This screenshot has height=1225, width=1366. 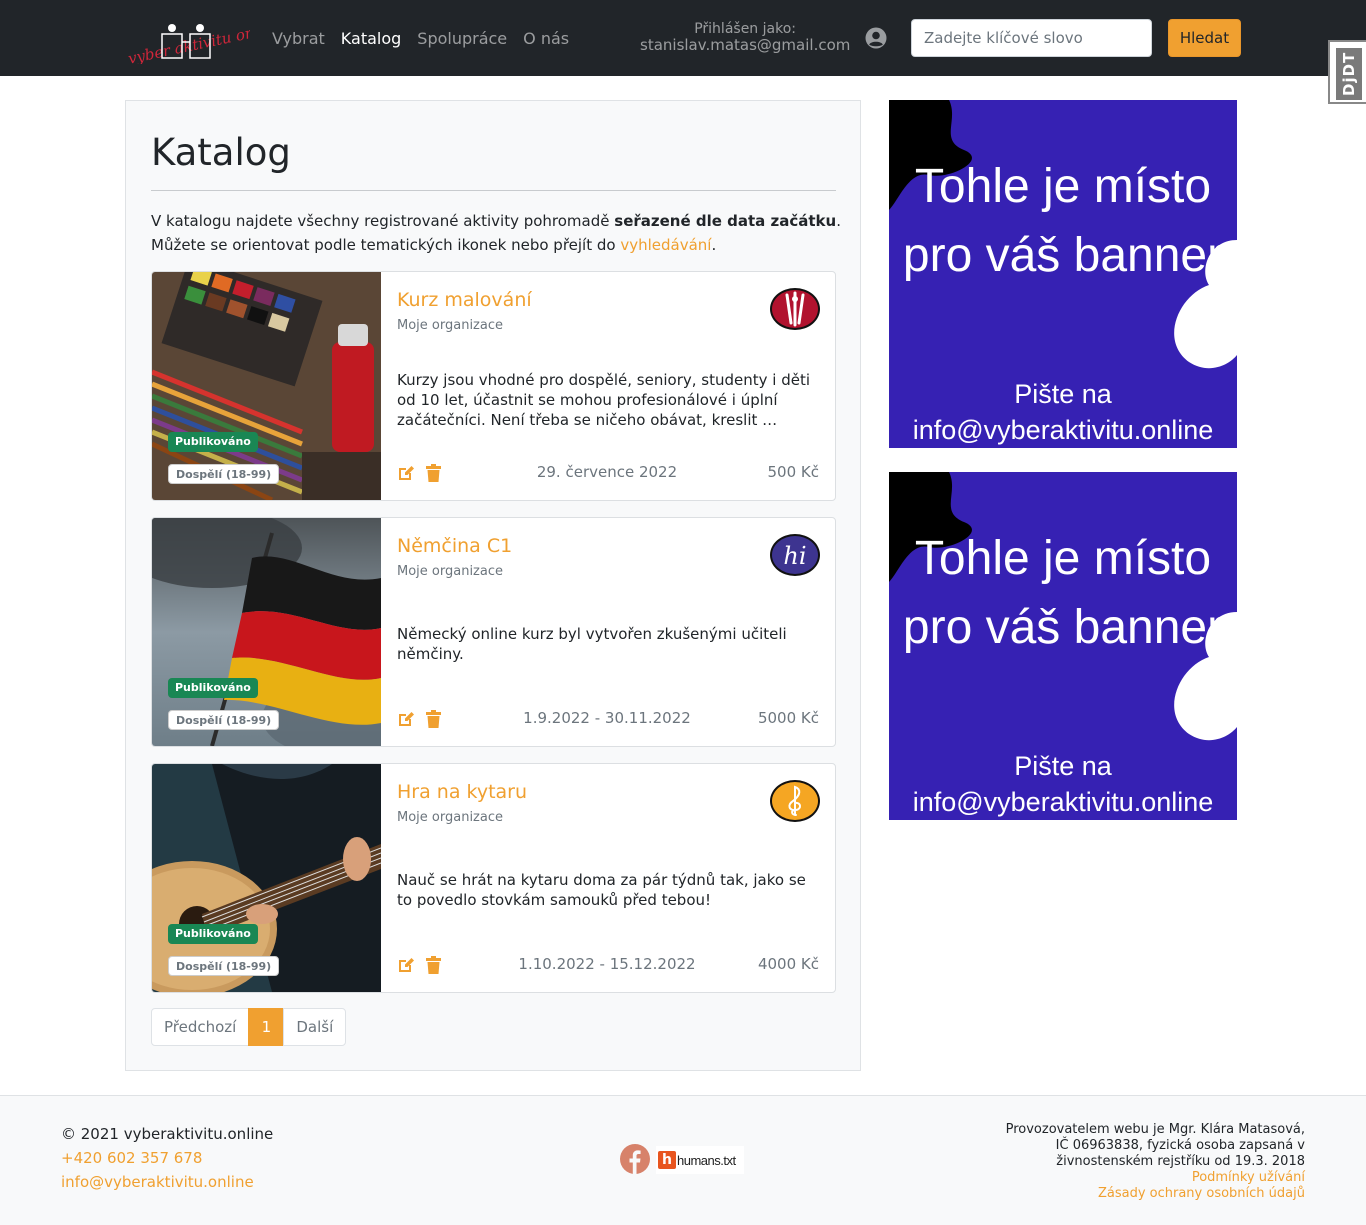 I want to click on humans-logo-icon: h, so click(x=667, y=1160).